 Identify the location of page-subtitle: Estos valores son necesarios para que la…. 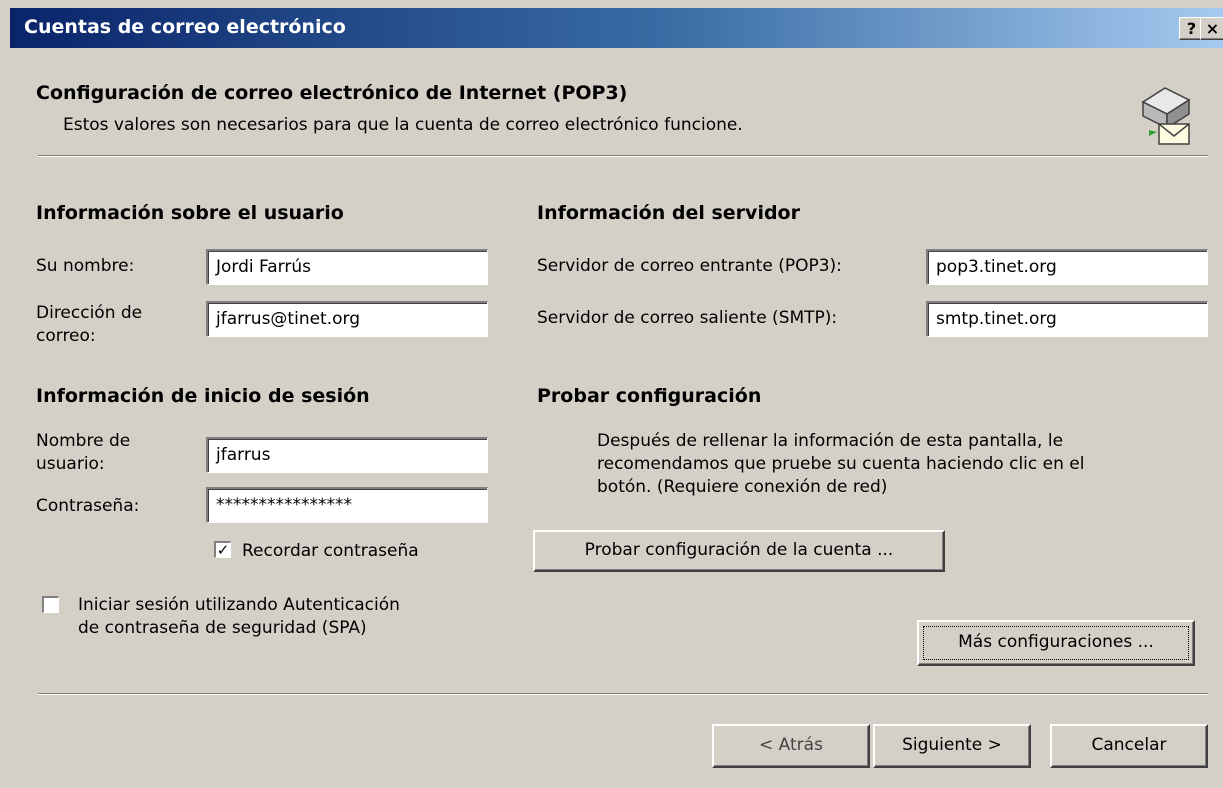
(403, 125).